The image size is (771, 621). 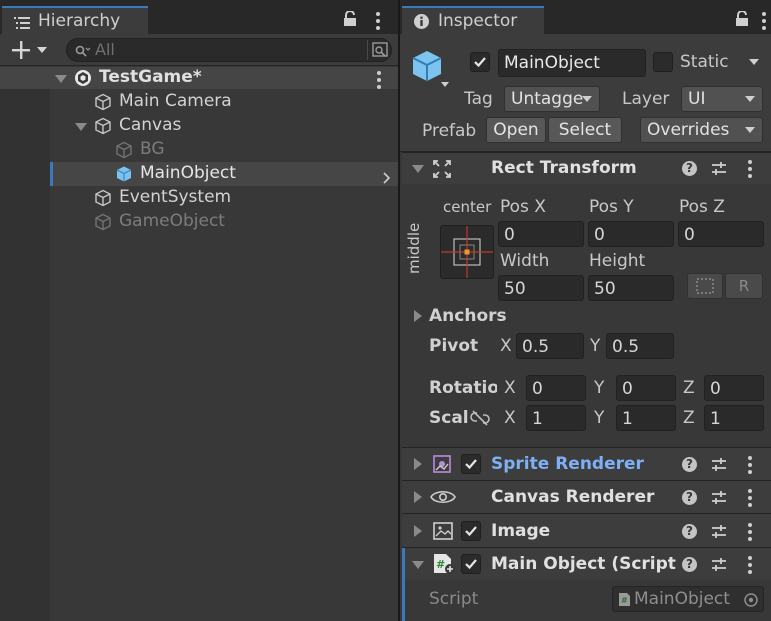 I want to click on tree-item-main-camera: Main Camera, so click(x=199, y=102).